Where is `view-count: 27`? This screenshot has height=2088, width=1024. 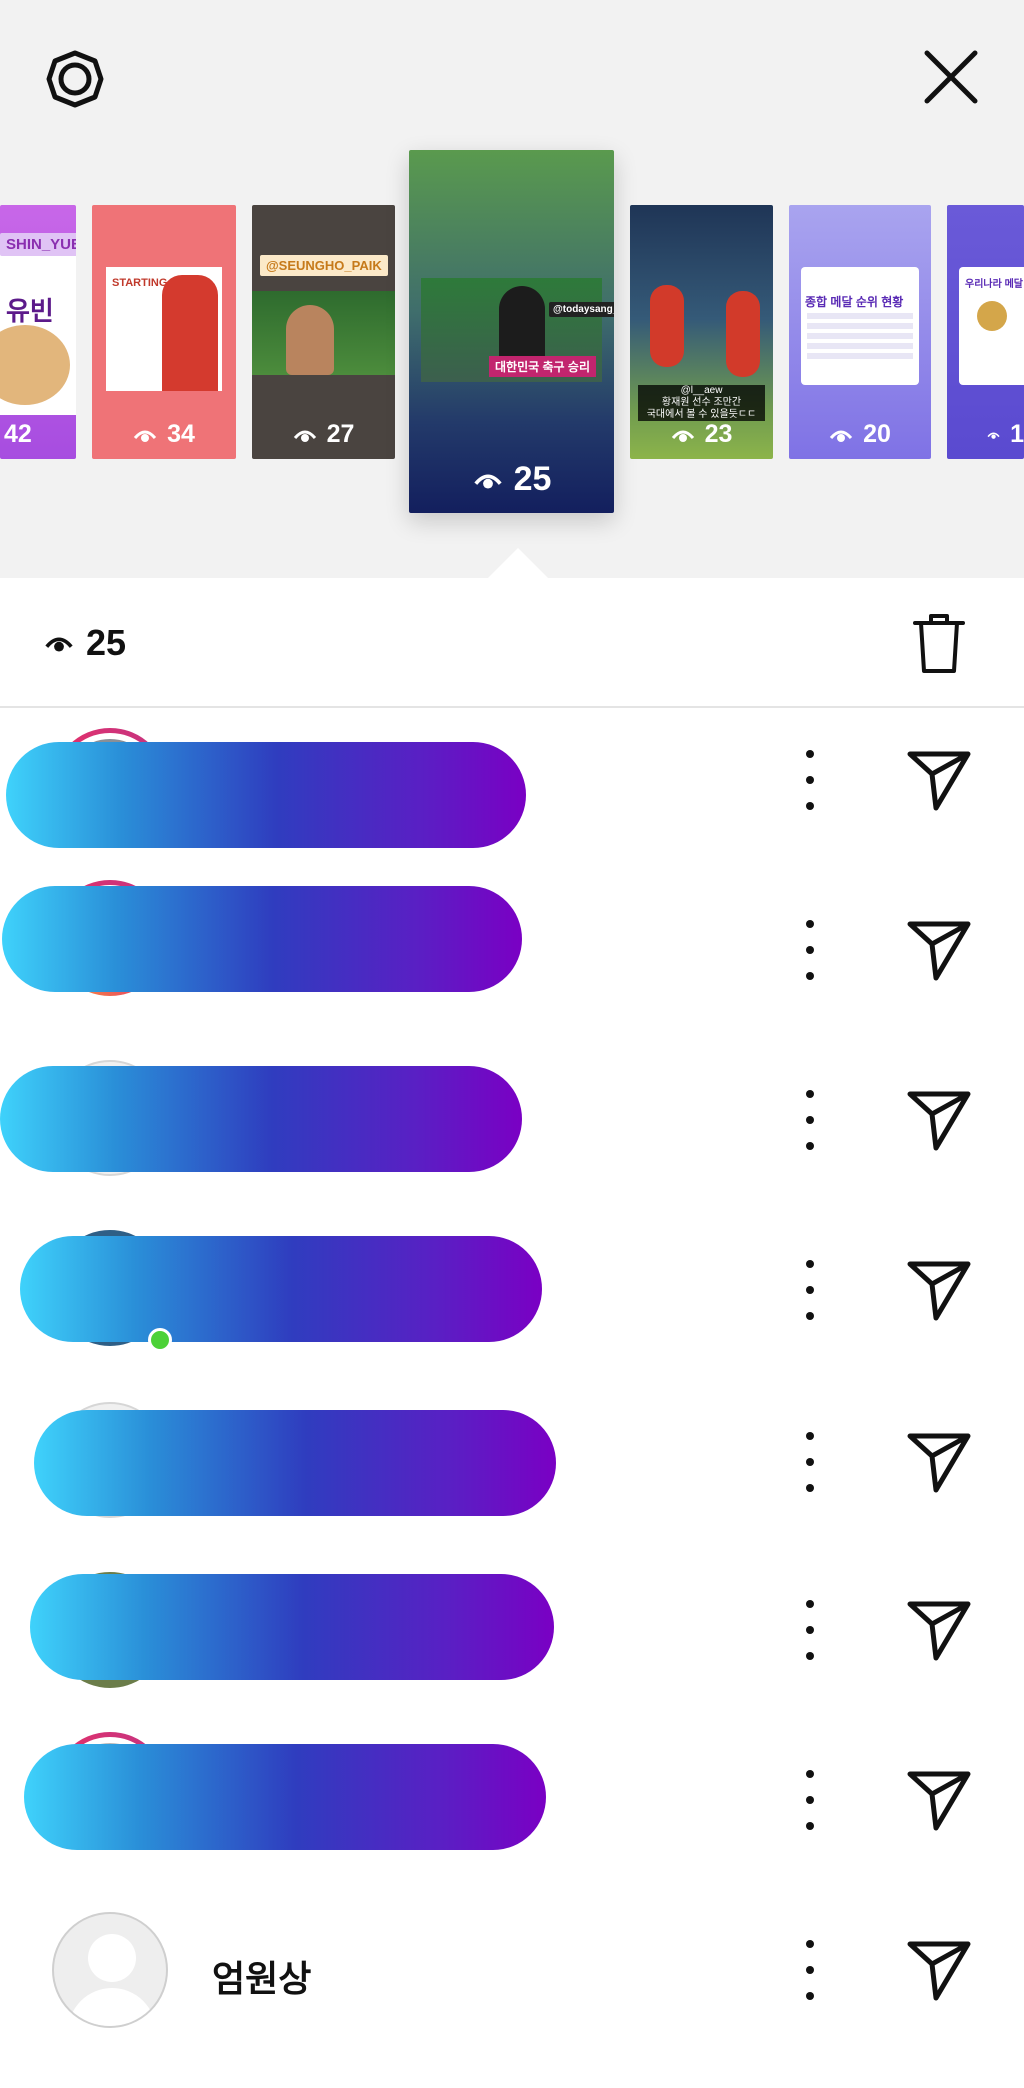
view-count: 27 is located at coordinates (340, 434).